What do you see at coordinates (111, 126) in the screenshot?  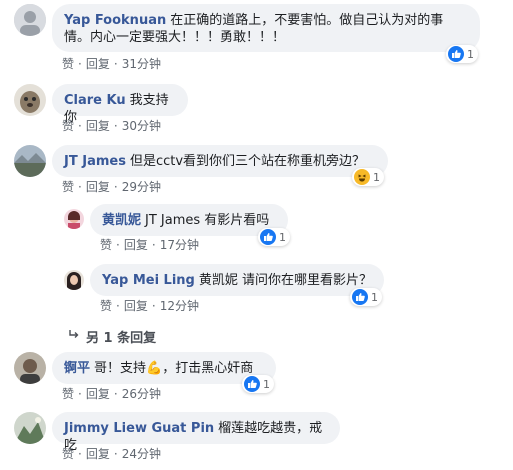 I see `comment-actions: 赞 · 回复 · 30分钟` at bounding box center [111, 126].